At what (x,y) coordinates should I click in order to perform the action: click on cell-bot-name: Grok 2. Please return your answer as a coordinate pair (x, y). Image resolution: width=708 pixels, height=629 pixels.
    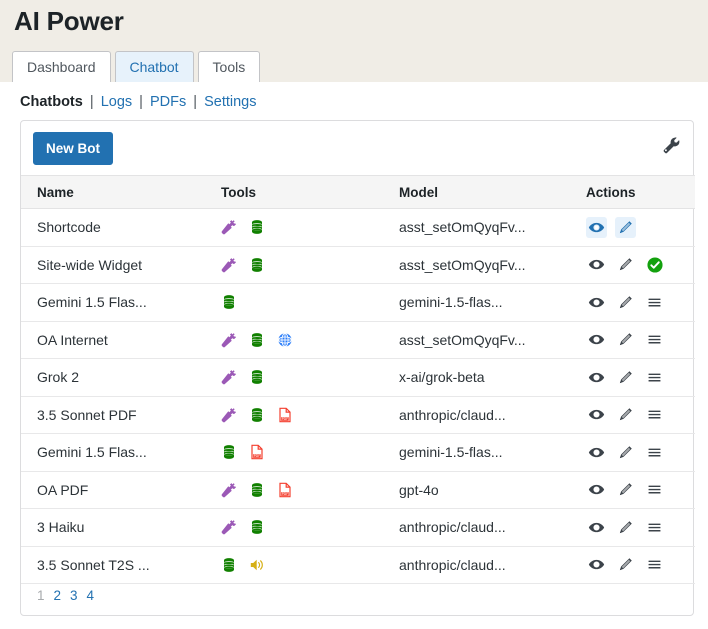
    Looking at the image, I should click on (112, 377).